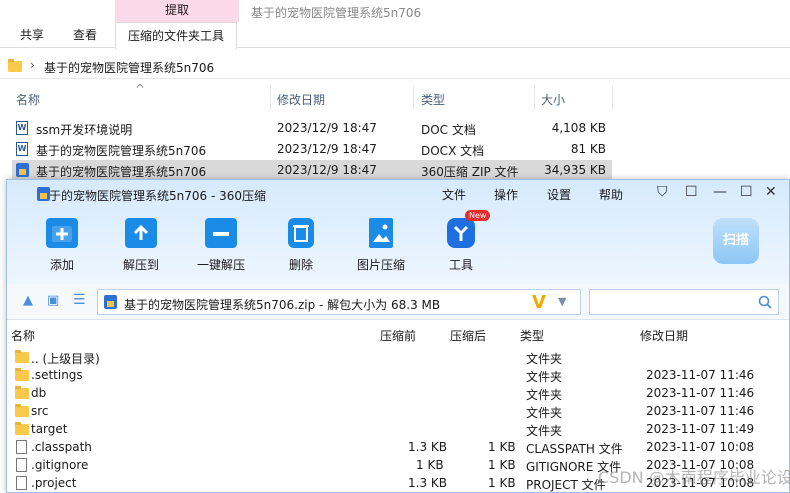 This screenshot has height=493, width=790. I want to click on archive-path-text: 基于的宠物医院管理系统5n706.zip - 解包大小为 68.3 MB, so click(282, 305).